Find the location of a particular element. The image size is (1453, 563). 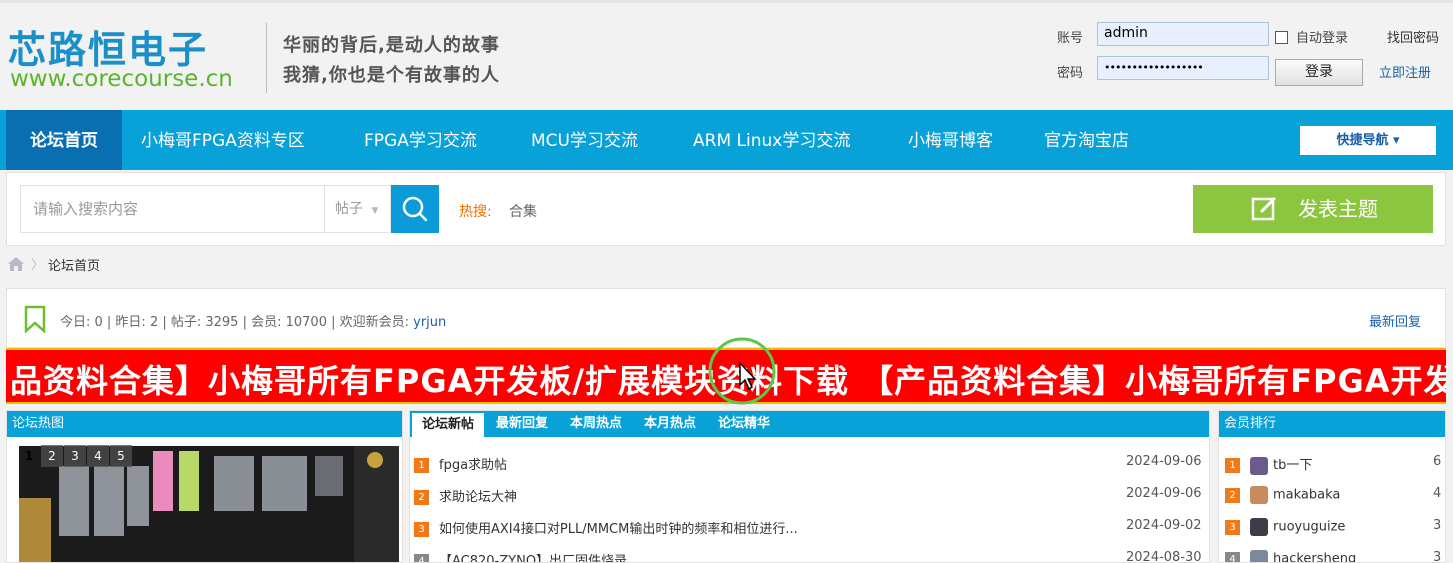

tab-latest-replies: 最新回复 is located at coordinates (522, 424).